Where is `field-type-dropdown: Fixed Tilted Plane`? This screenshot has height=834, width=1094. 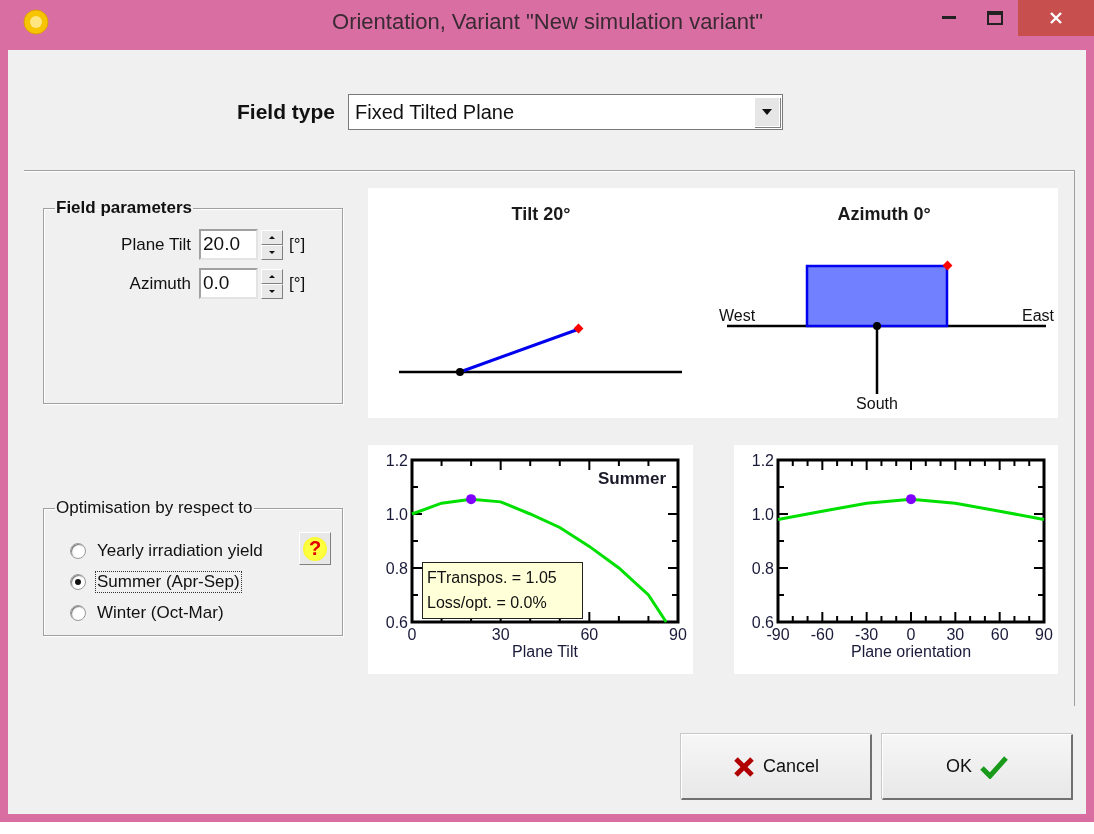
field-type-dropdown: Fixed Tilted Plane is located at coordinates (566, 112).